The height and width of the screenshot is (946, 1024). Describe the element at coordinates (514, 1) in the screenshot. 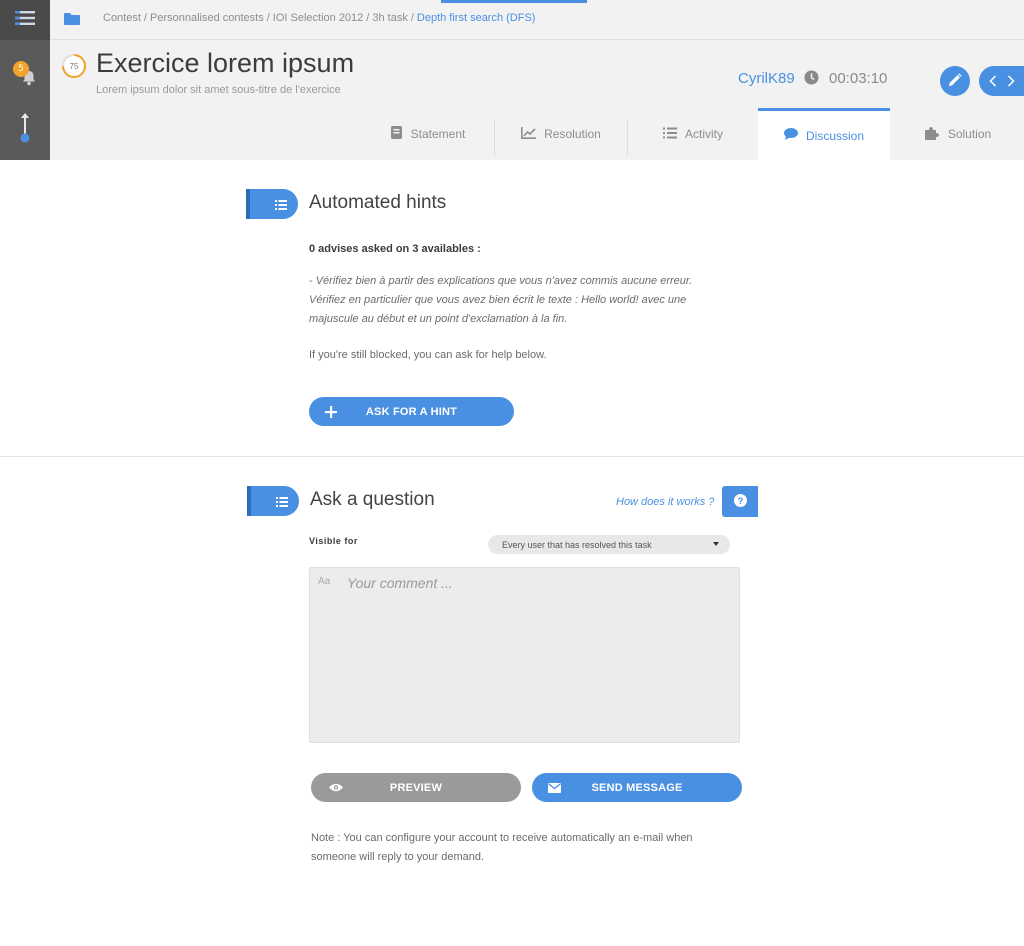

I see `active-crumb-indicator` at that location.